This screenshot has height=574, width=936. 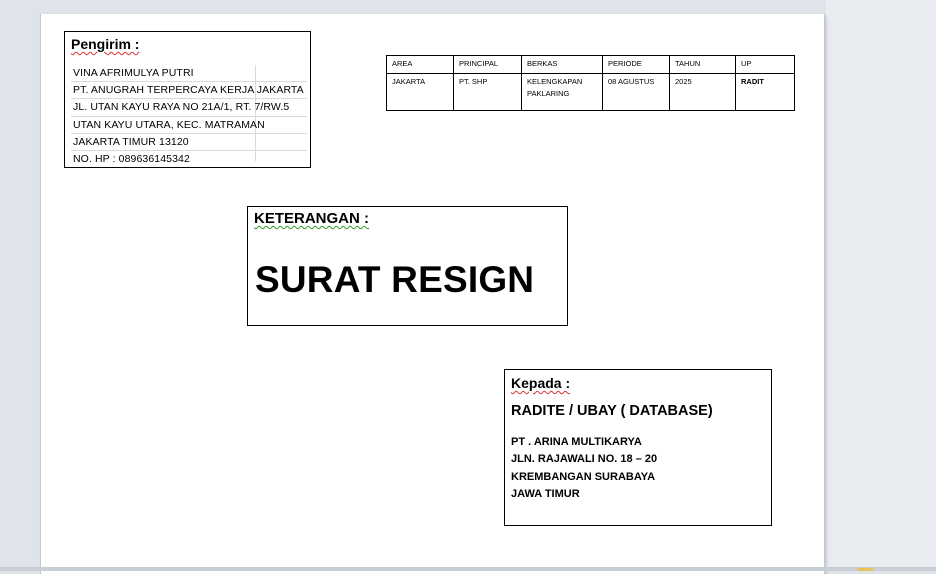 I want to click on recipient-company: PT . ARINA MULTIKARYA, so click(x=576, y=442).